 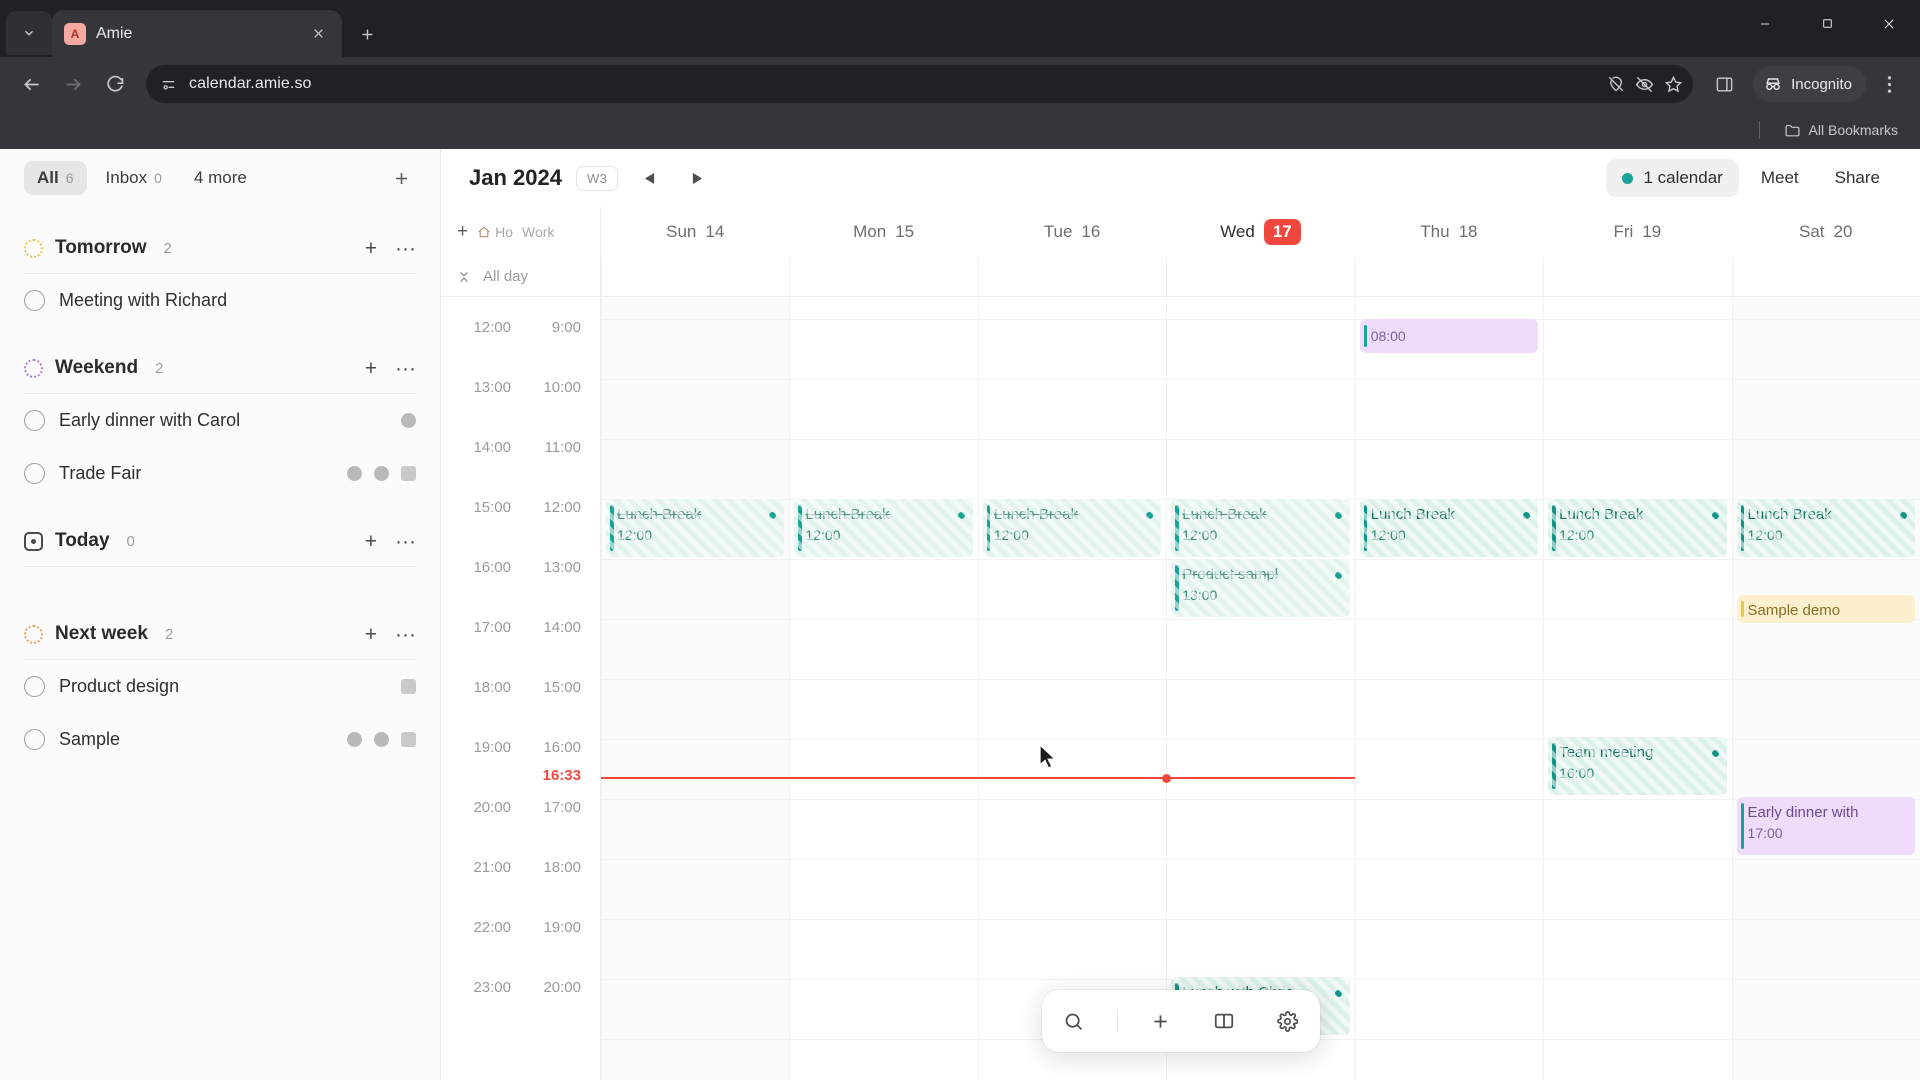 I want to click on add-timezone-button: +, so click(x=462, y=232).